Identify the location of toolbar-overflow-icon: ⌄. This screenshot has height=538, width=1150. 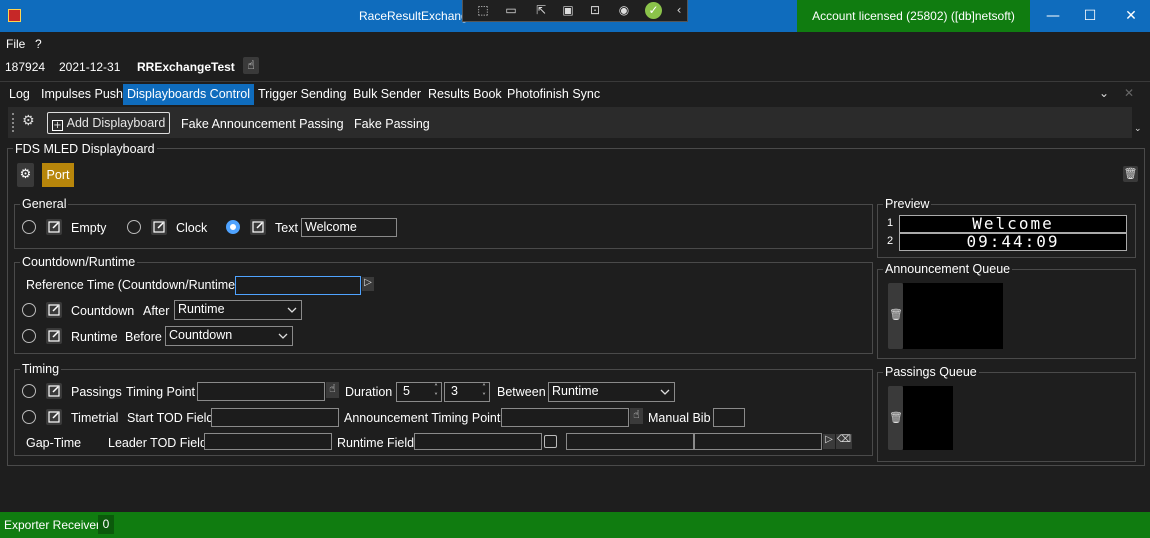
(1138, 129).